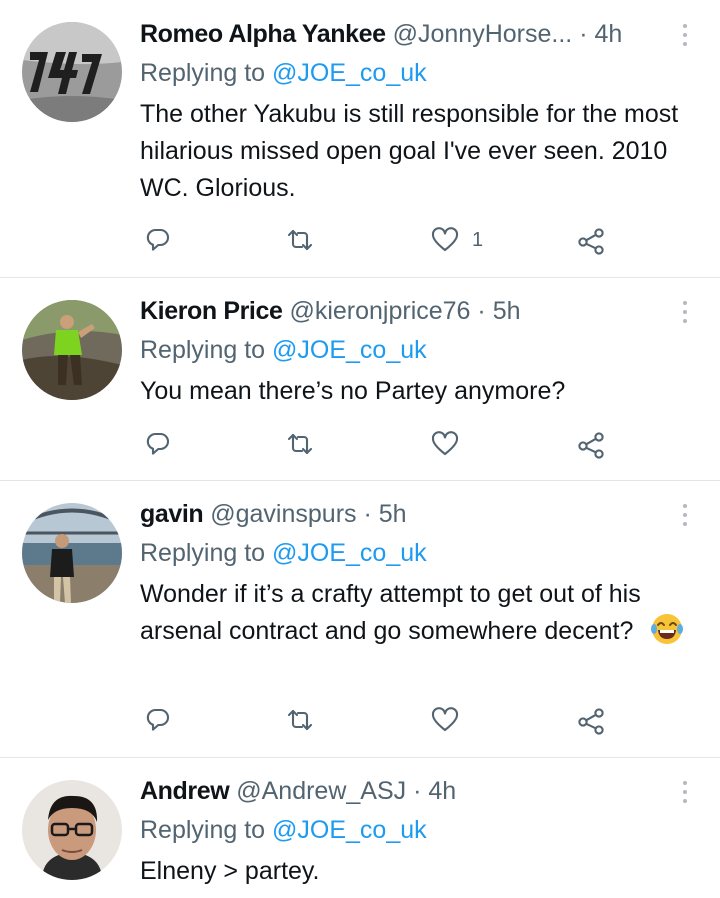 This screenshot has width=720, height=898. I want to click on display-name: Andrew, so click(185, 791).